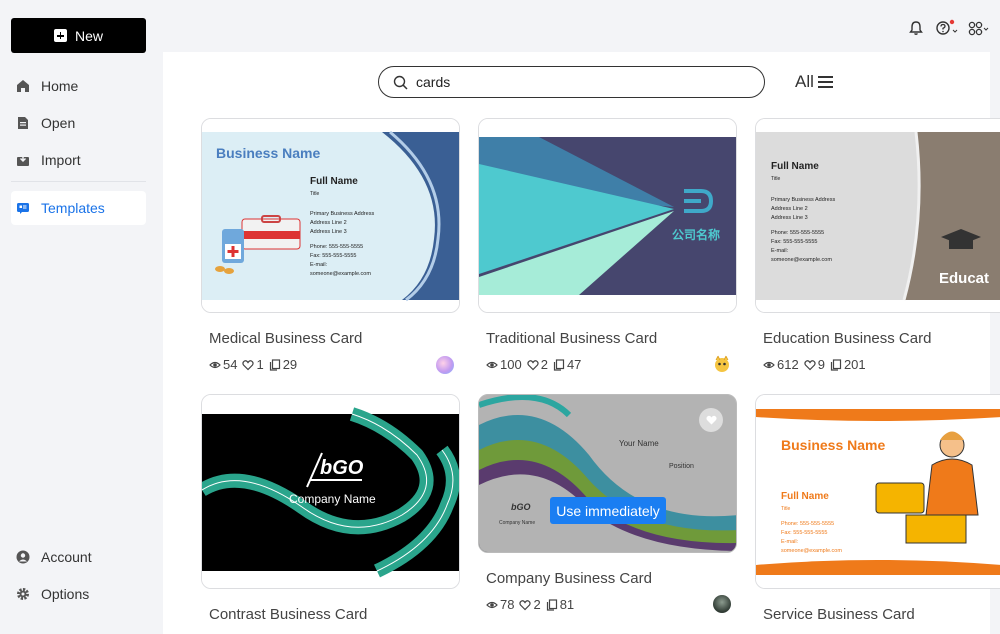  What do you see at coordinates (288, 614) in the screenshot?
I see `template-title: Contrast Business Card` at bounding box center [288, 614].